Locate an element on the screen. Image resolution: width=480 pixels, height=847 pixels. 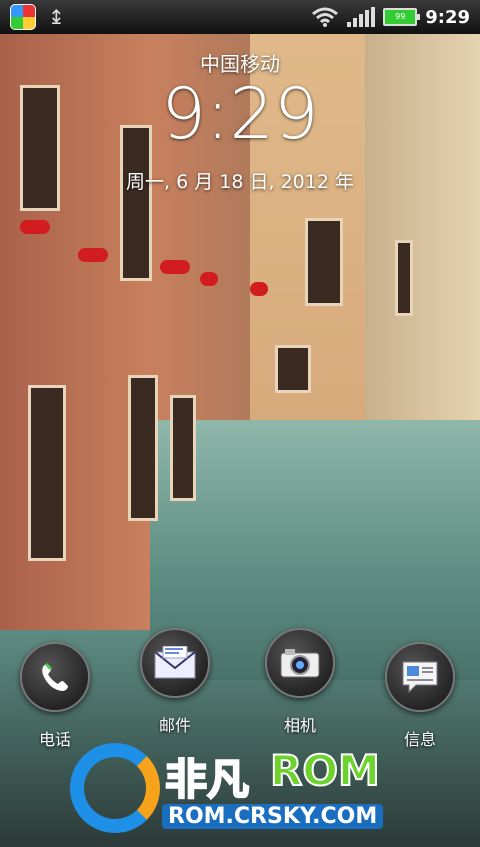
lockscreen-clock: 9:29 is located at coordinates (240, 114).